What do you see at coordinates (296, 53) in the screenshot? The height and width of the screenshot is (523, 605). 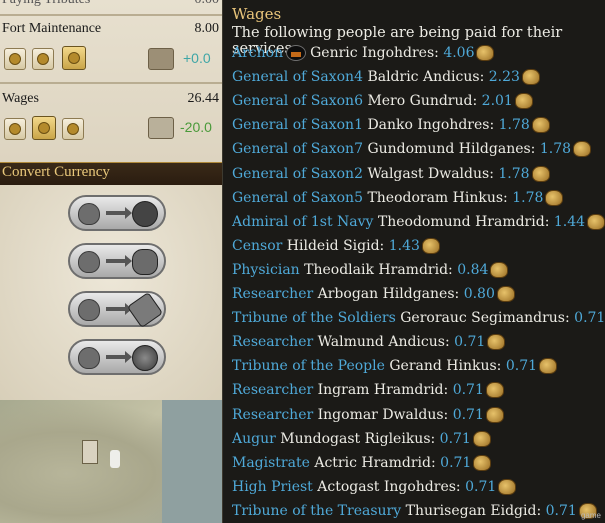 I see `character-trait-icon` at bounding box center [296, 53].